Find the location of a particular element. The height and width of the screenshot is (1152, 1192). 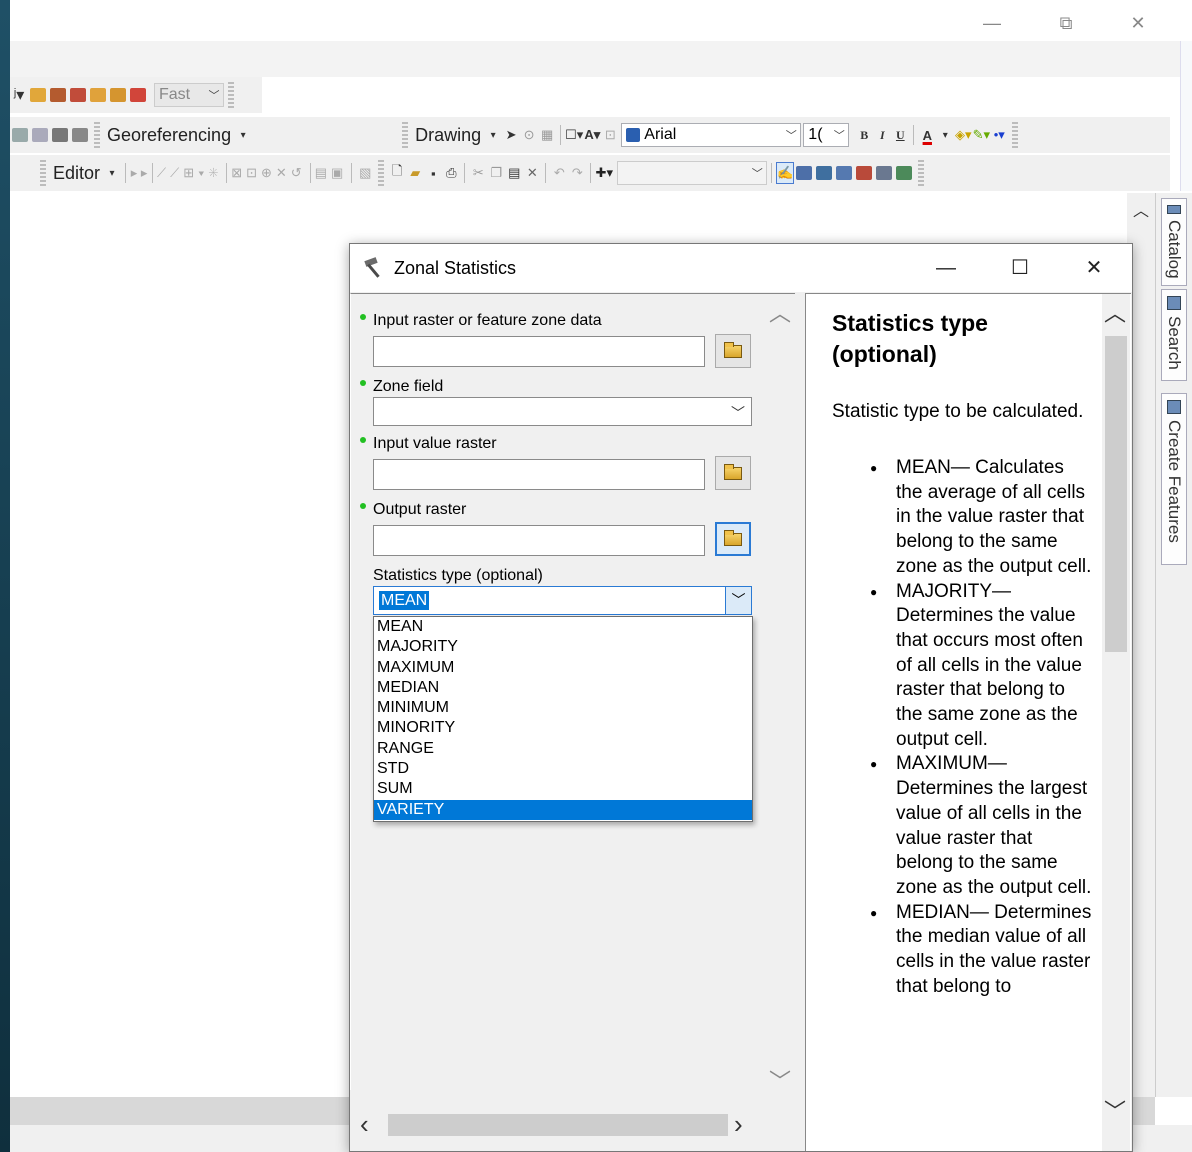

drawing-menu: Drawing is located at coordinates (448, 135).